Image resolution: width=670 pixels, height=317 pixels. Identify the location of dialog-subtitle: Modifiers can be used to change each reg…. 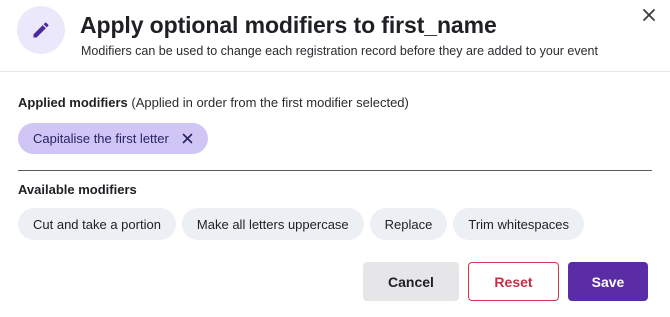
(339, 51).